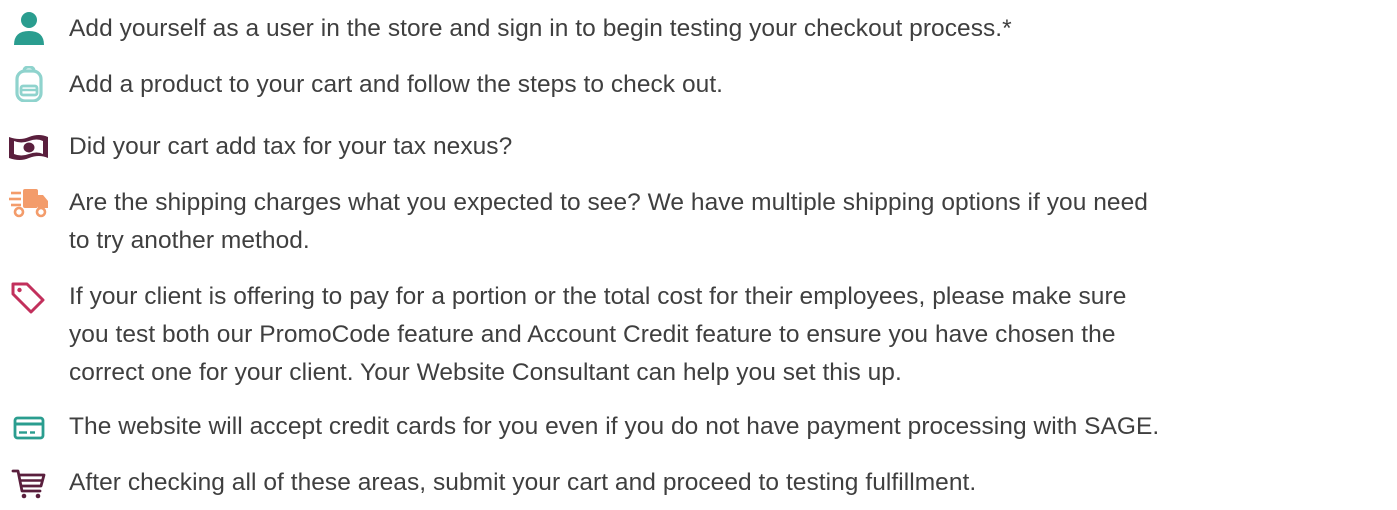  What do you see at coordinates (29, 28) in the screenshot?
I see `user-icon` at bounding box center [29, 28].